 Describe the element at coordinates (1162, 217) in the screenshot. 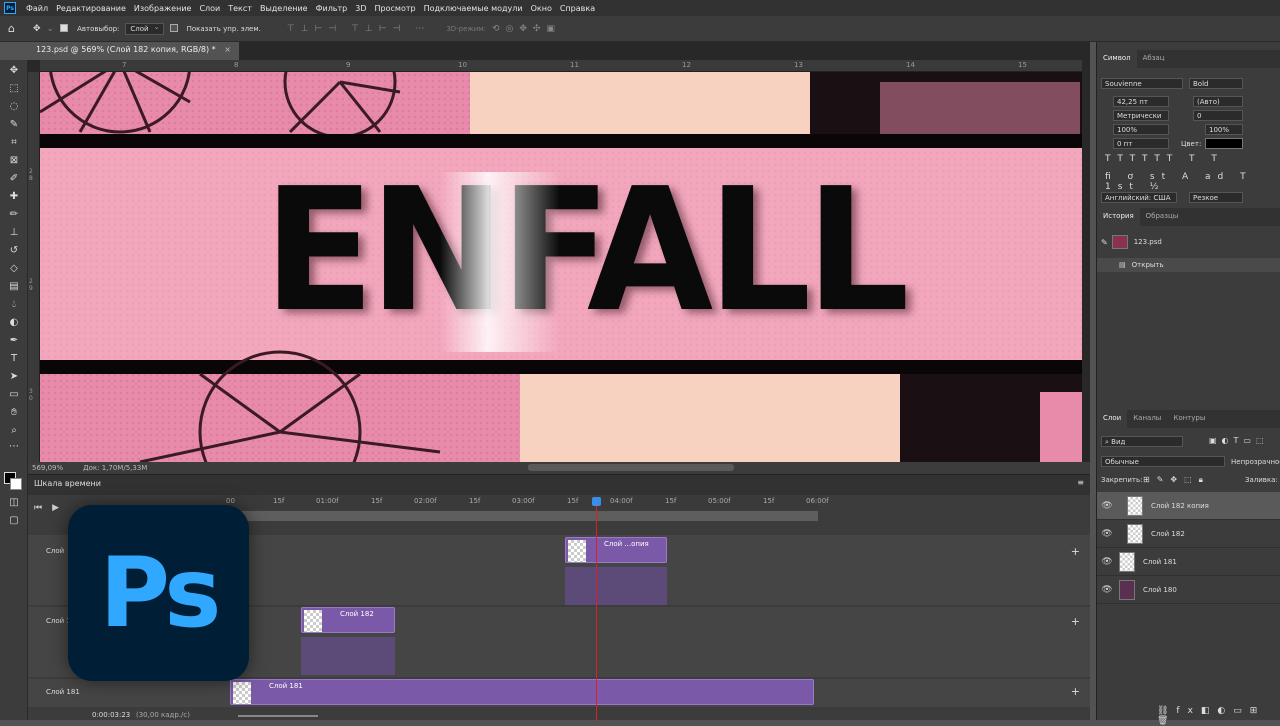

I see `tab-swatches: Образцы` at that location.